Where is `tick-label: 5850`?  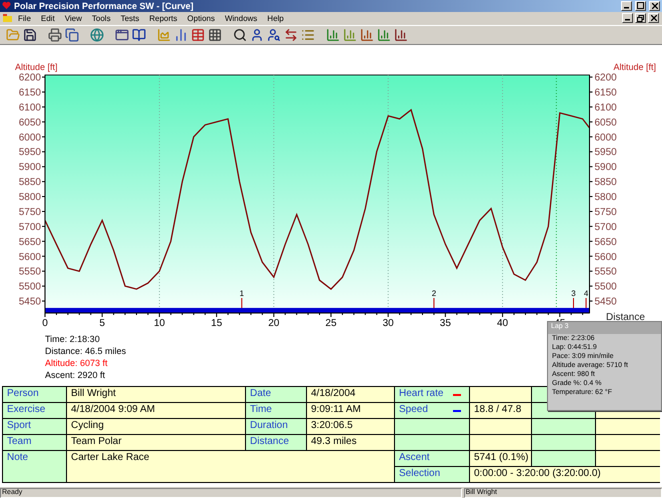
tick-label: 5850 is located at coordinates (605, 182).